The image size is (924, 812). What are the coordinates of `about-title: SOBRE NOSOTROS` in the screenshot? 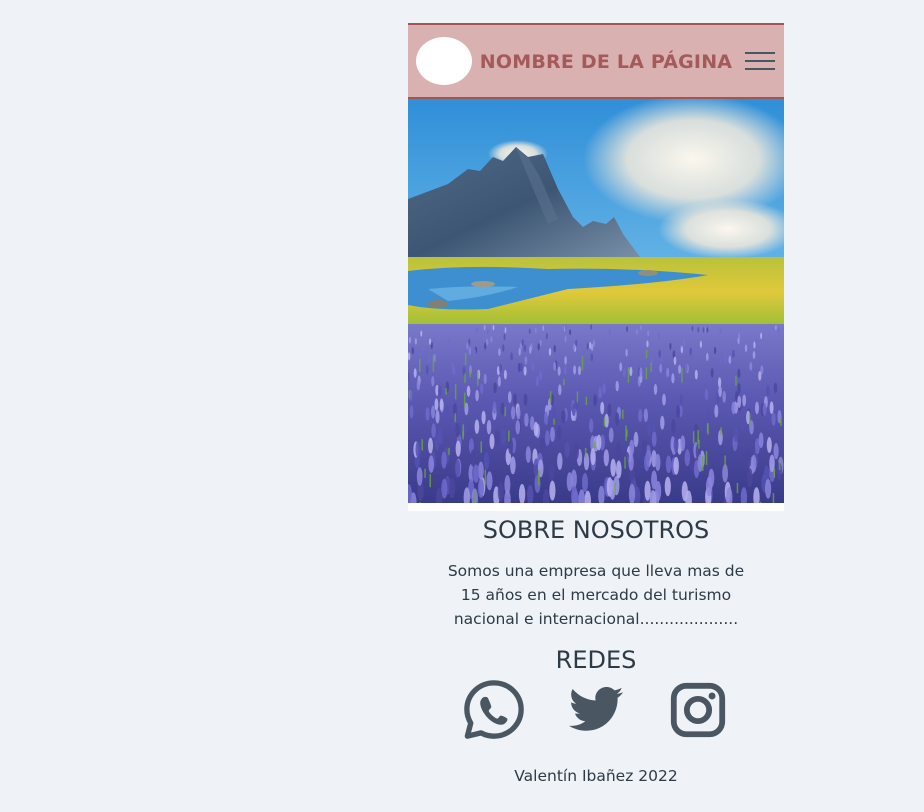 It's located at (596, 530).